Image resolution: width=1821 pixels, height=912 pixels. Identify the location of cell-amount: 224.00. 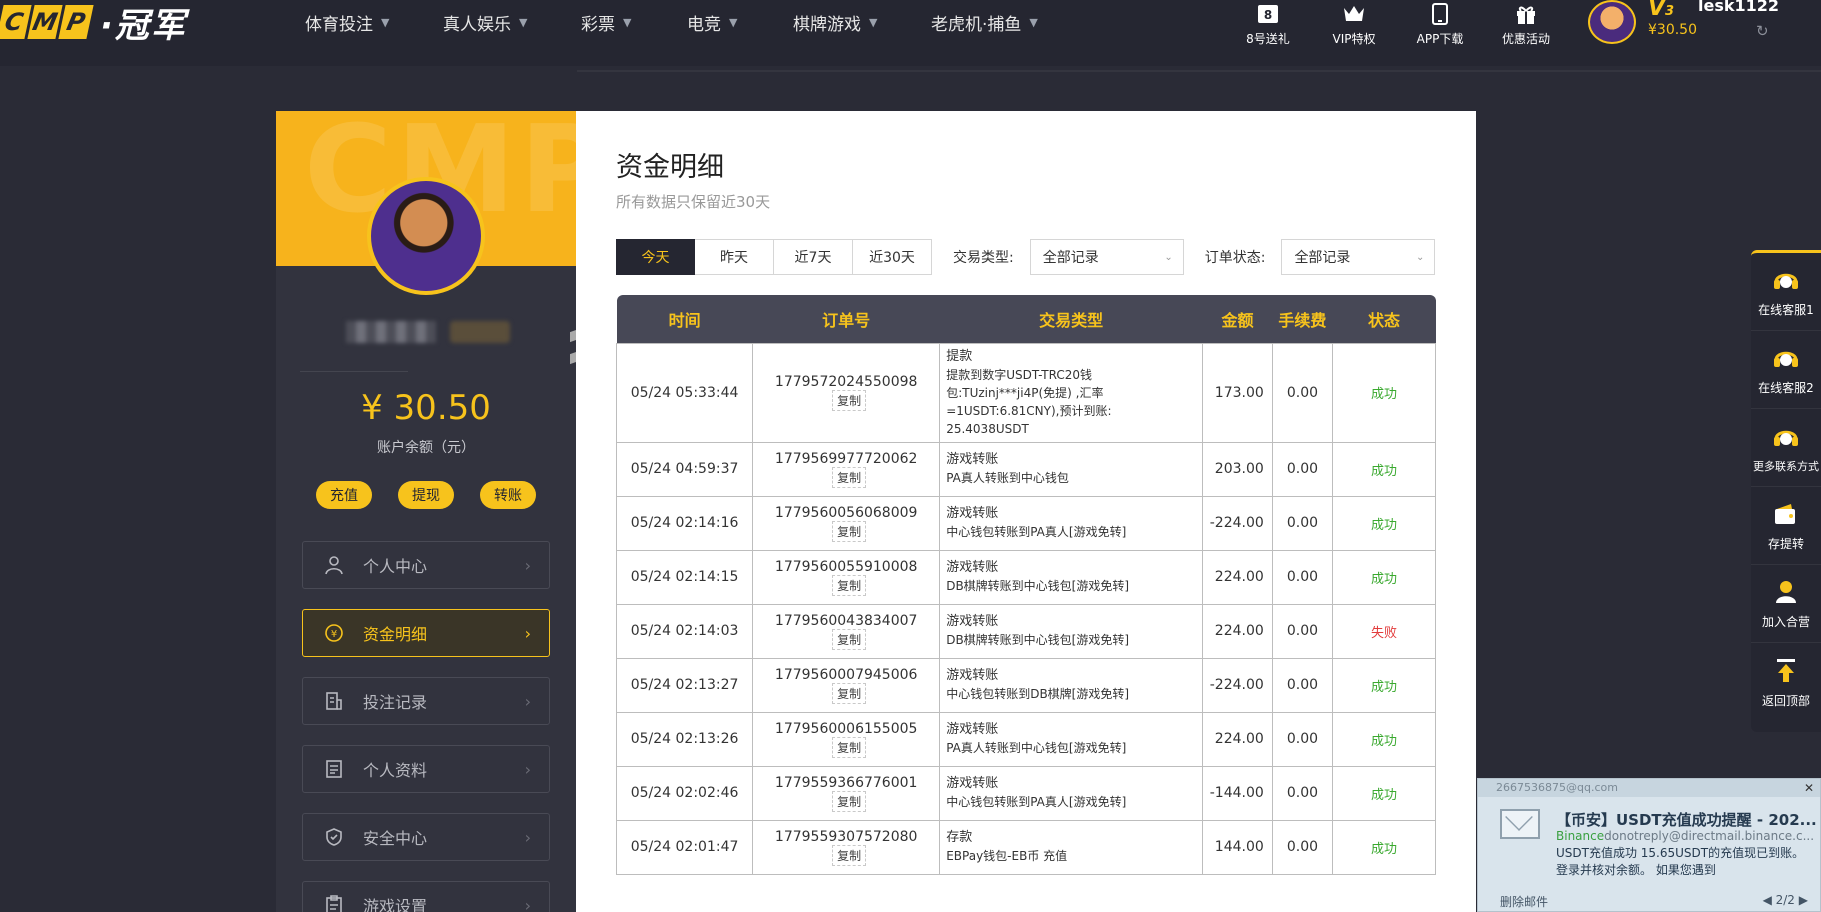
(1237, 631).